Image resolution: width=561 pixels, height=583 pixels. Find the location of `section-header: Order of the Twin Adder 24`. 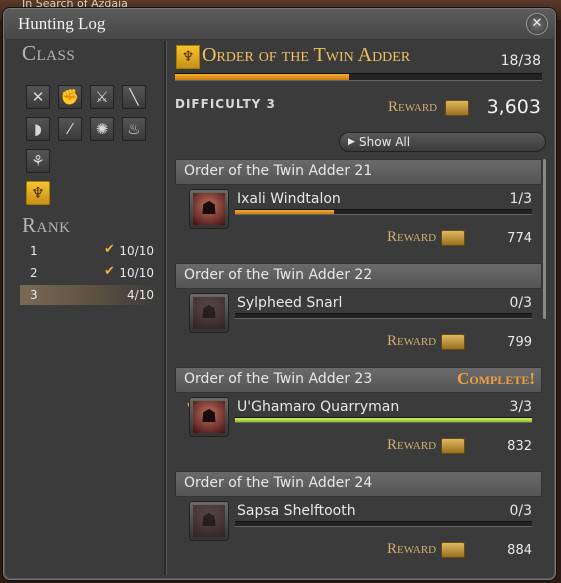

section-header: Order of the Twin Adder 24 is located at coordinates (358, 484).